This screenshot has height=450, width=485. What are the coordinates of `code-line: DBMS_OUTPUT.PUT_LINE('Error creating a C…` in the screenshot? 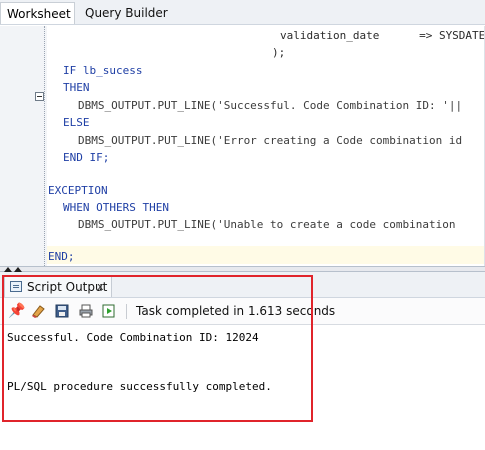 It's located at (270, 140).